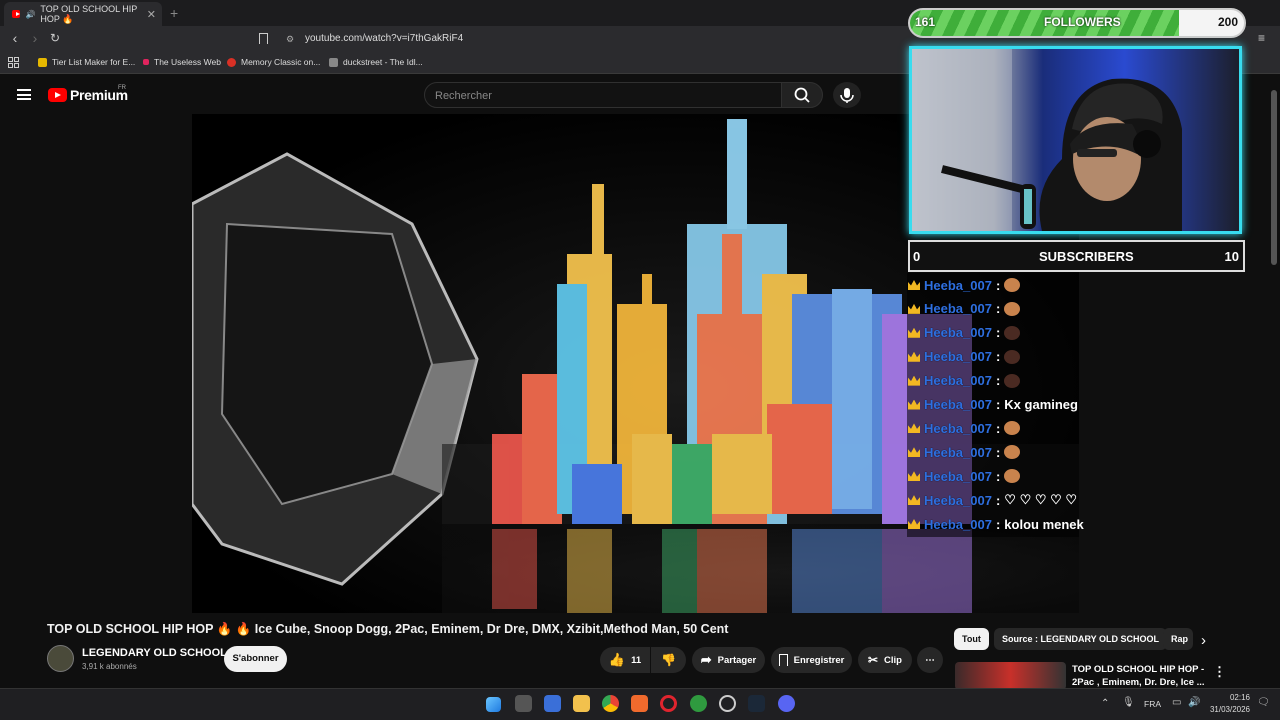 This screenshot has width=1280, height=720. What do you see at coordinates (174, 13) in the screenshot?
I see `new-tab-button: +` at bounding box center [174, 13].